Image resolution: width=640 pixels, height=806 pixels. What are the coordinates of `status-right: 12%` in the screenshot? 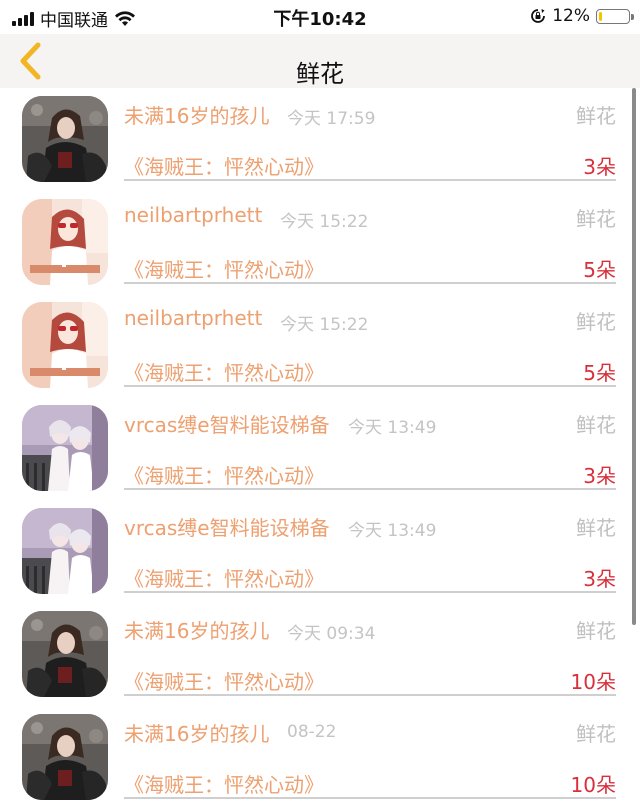 It's located at (582, 16).